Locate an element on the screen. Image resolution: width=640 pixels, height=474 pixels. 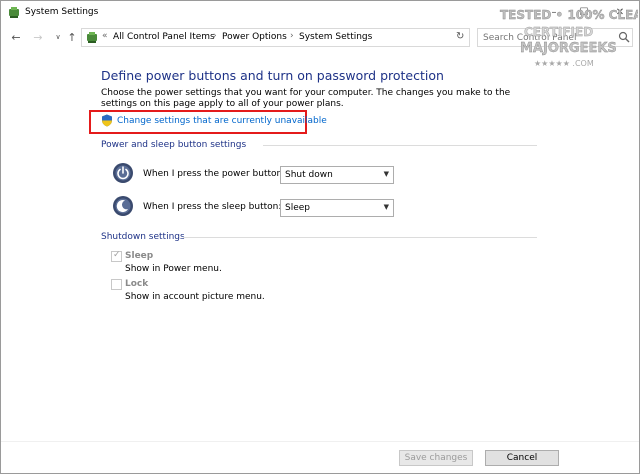
up-level-button: ↑ is located at coordinates (72, 37).